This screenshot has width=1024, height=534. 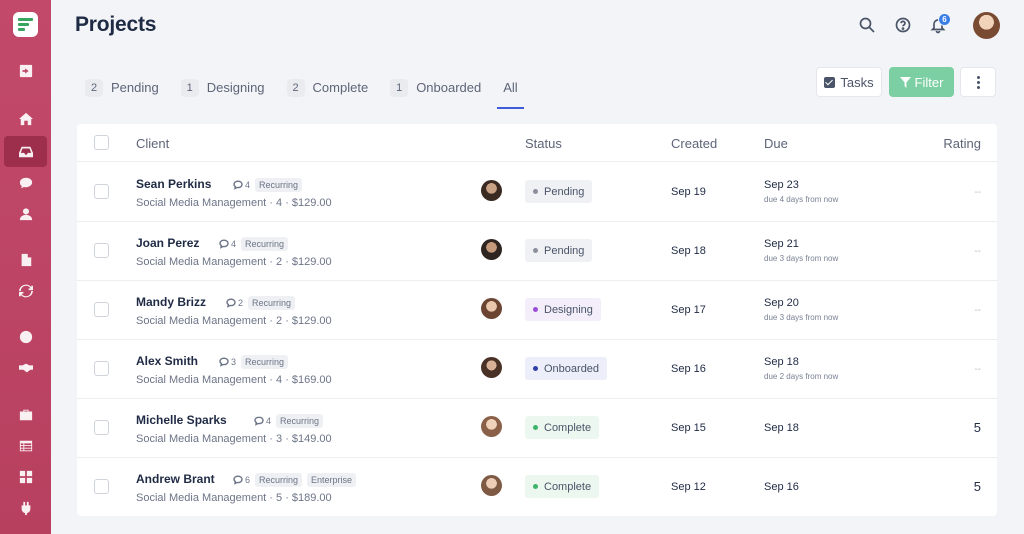 I want to click on tab-onboarded: 1 Onboarded, so click(x=435, y=87).